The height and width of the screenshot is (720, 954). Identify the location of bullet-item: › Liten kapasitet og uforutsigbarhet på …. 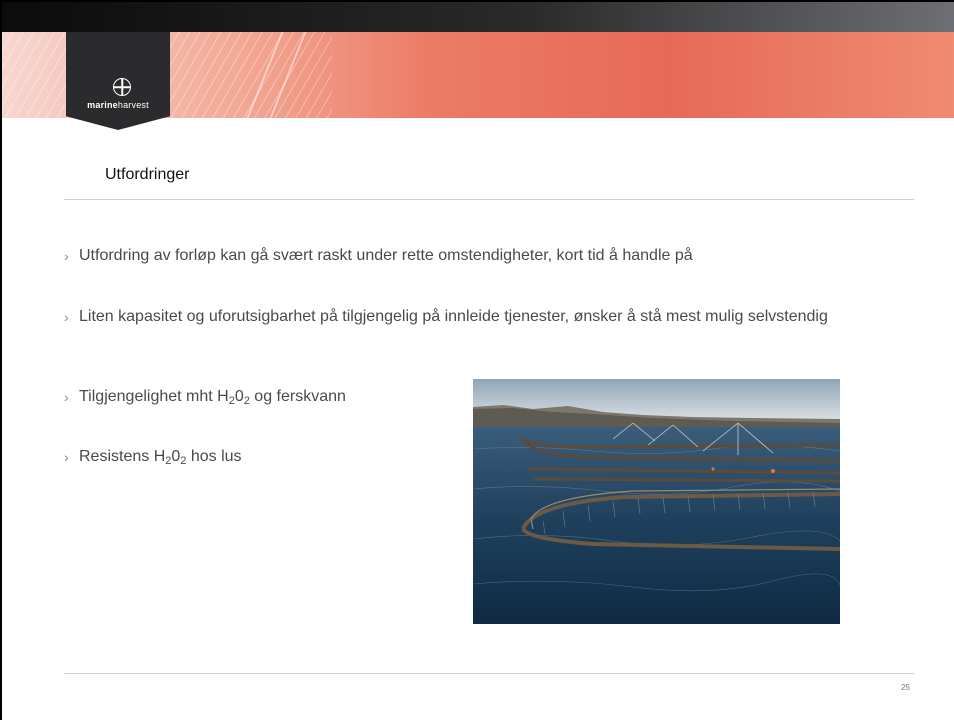
(489, 329).